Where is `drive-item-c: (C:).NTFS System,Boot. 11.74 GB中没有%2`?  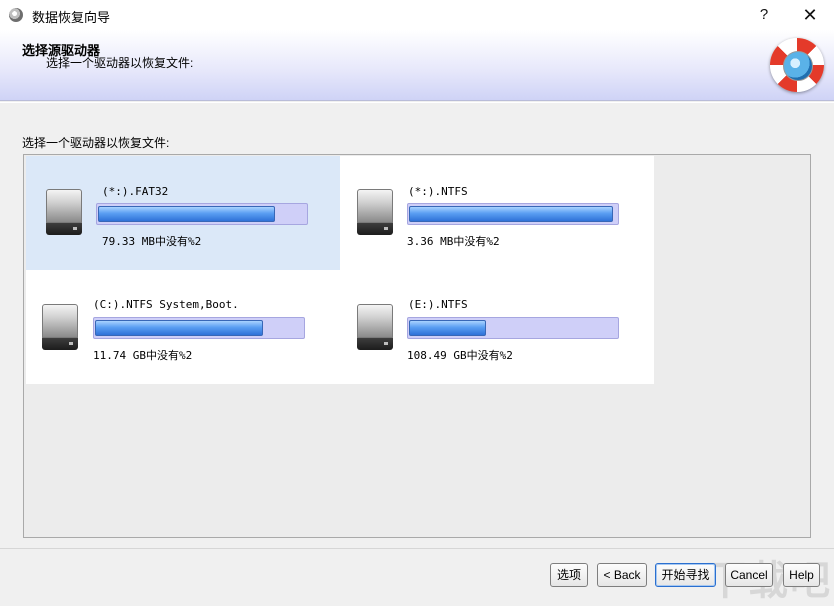 drive-item-c: (C:).NTFS System,Boot. 11.74 GB中没有%2 is located at coordinates (183, 327).